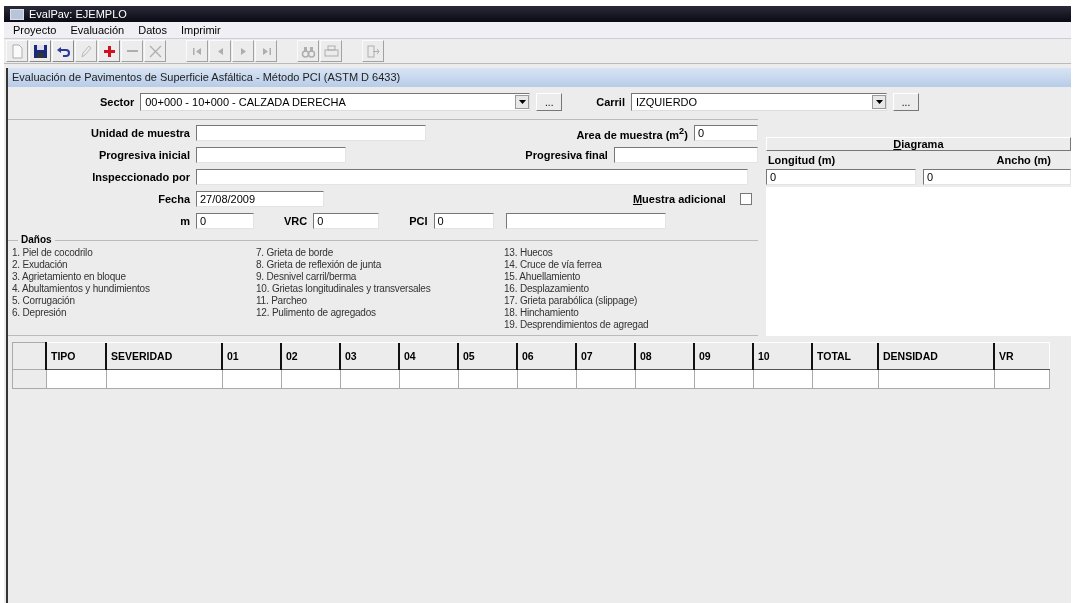 The height and width of the screenshot is (603, 1075). Describe the element at coordinates (40, 313) in the screenshot. I see `damage-item: 6. Depresión` at that location.